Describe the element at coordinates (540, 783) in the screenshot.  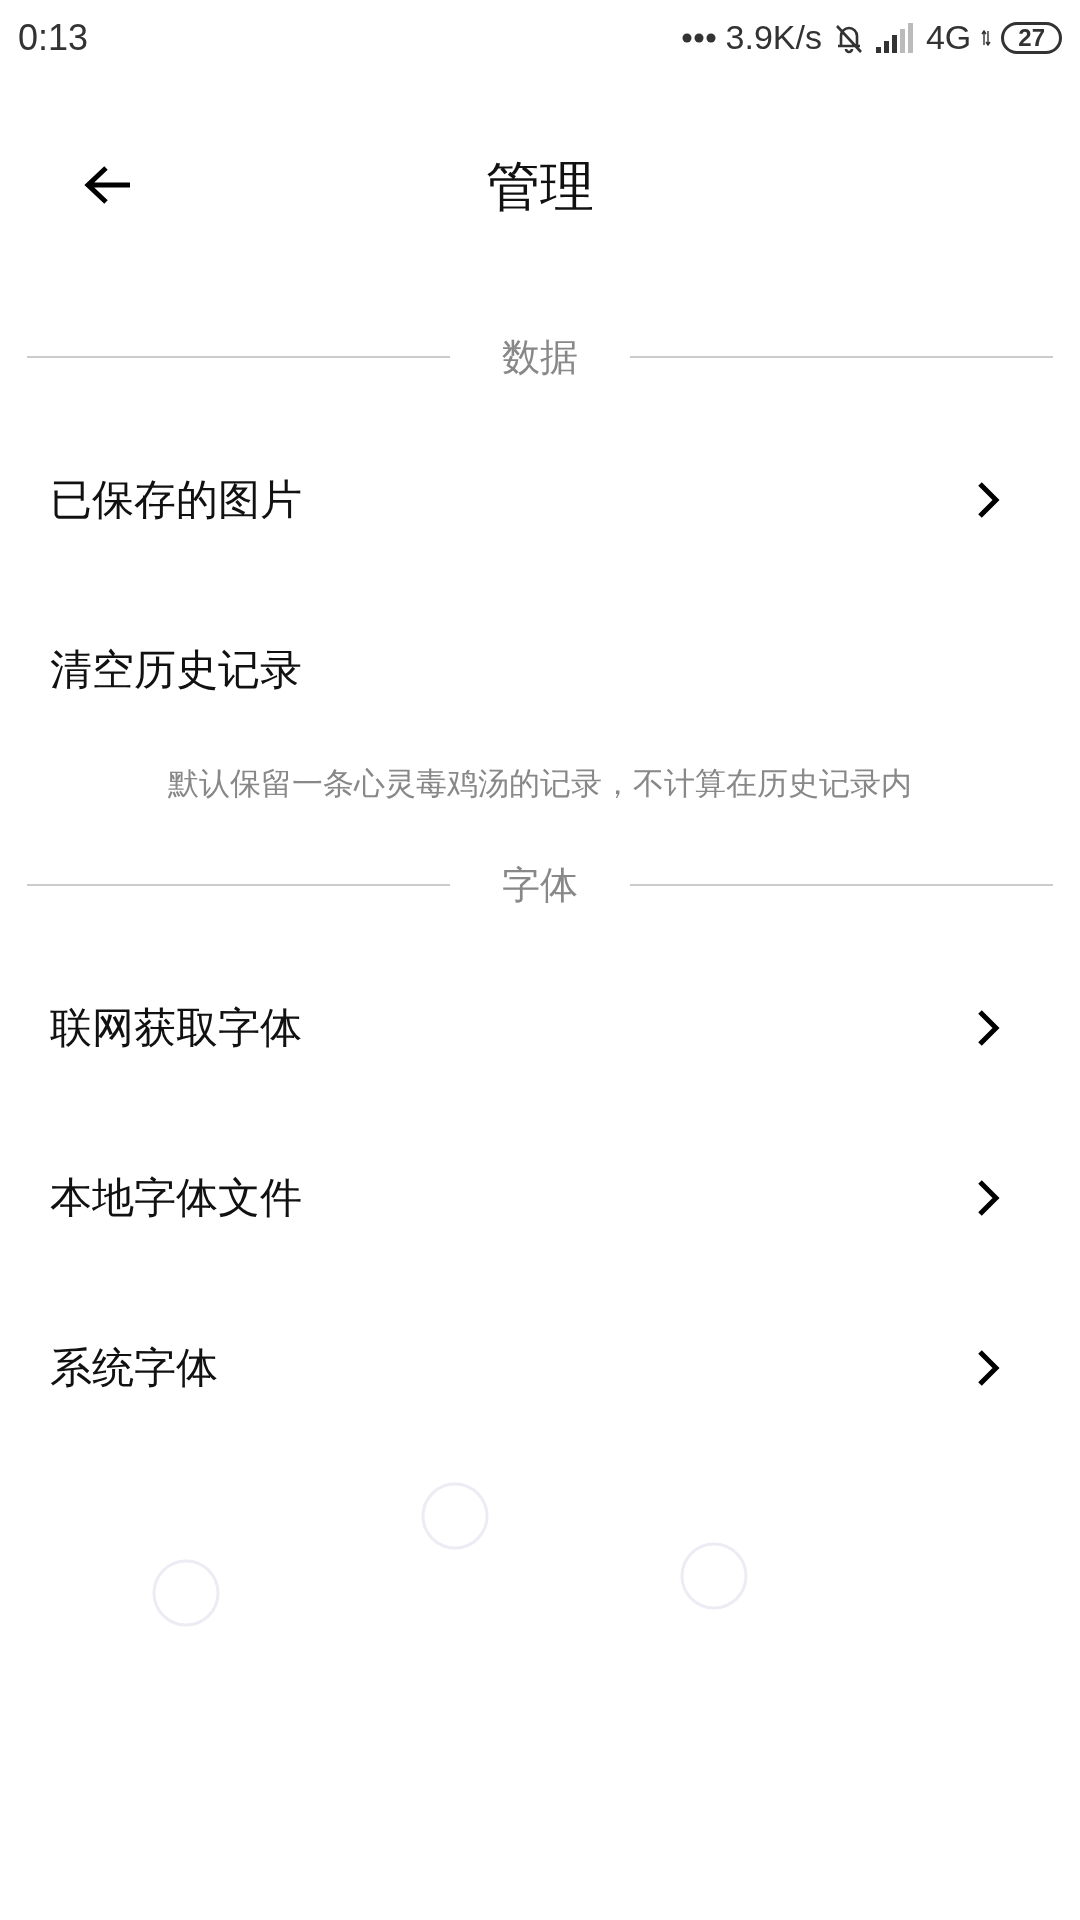
I see `hint-text: 默认保留一条心灵毒鸡汤的记录，不计算在历史记录内` at that location.